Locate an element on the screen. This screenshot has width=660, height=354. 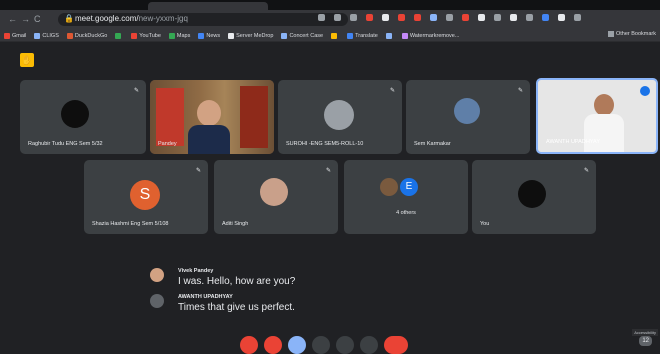
bookmark-label: DuckDuckGo is located at coordinates (91, 36).